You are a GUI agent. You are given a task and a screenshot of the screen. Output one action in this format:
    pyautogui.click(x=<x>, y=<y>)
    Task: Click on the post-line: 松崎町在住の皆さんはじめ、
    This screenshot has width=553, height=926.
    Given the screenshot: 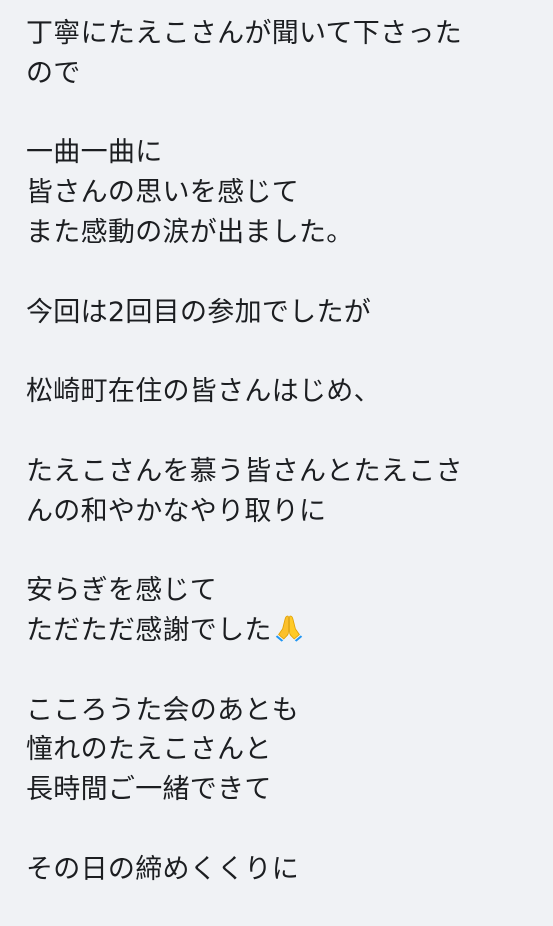 What is the action you would take?
    pyautogui.click(x=203, y=392)
    